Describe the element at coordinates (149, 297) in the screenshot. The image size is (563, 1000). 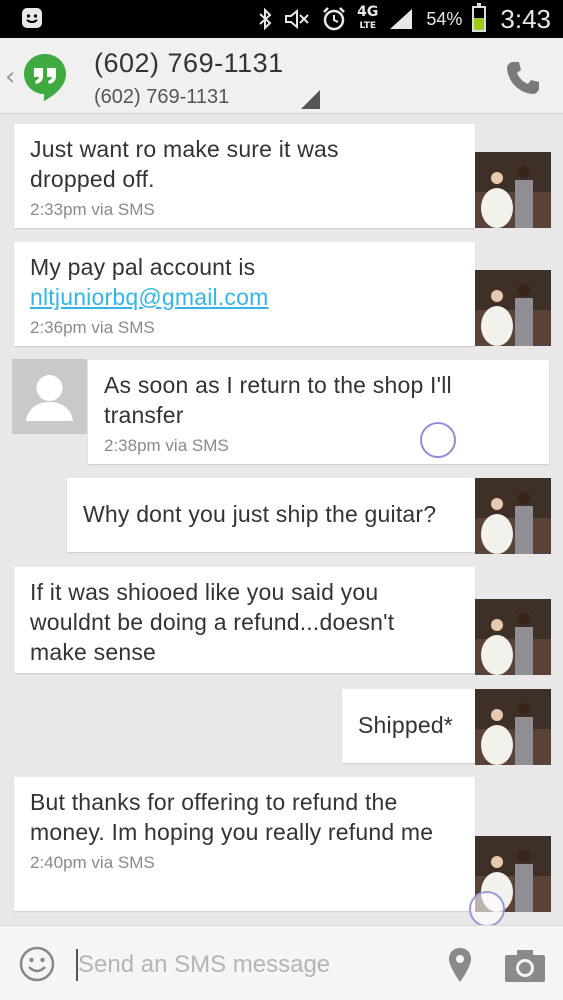
I see `email-link: nltjuniorbq@gmail.com` at that location.